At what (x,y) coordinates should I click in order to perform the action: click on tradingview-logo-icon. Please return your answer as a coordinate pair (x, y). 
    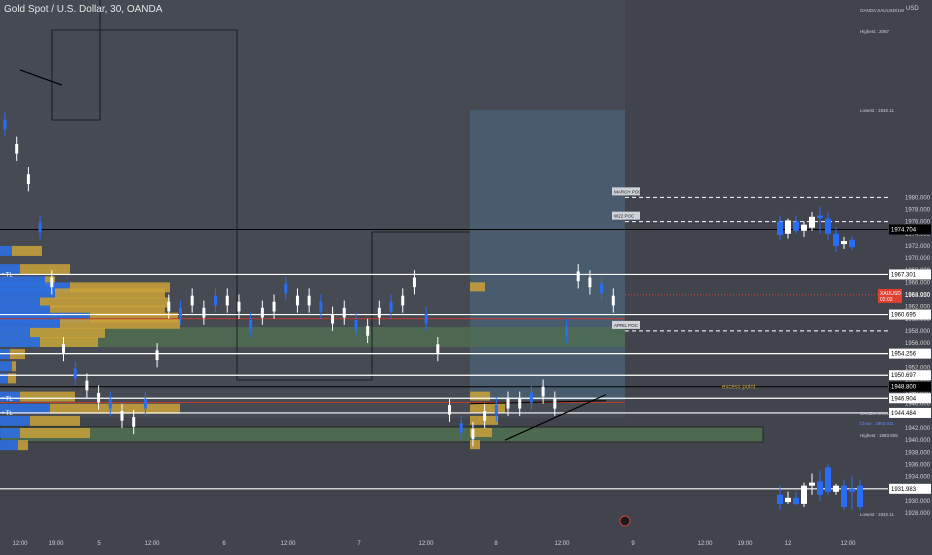
    Looking at the image, I should click on (625, 521).